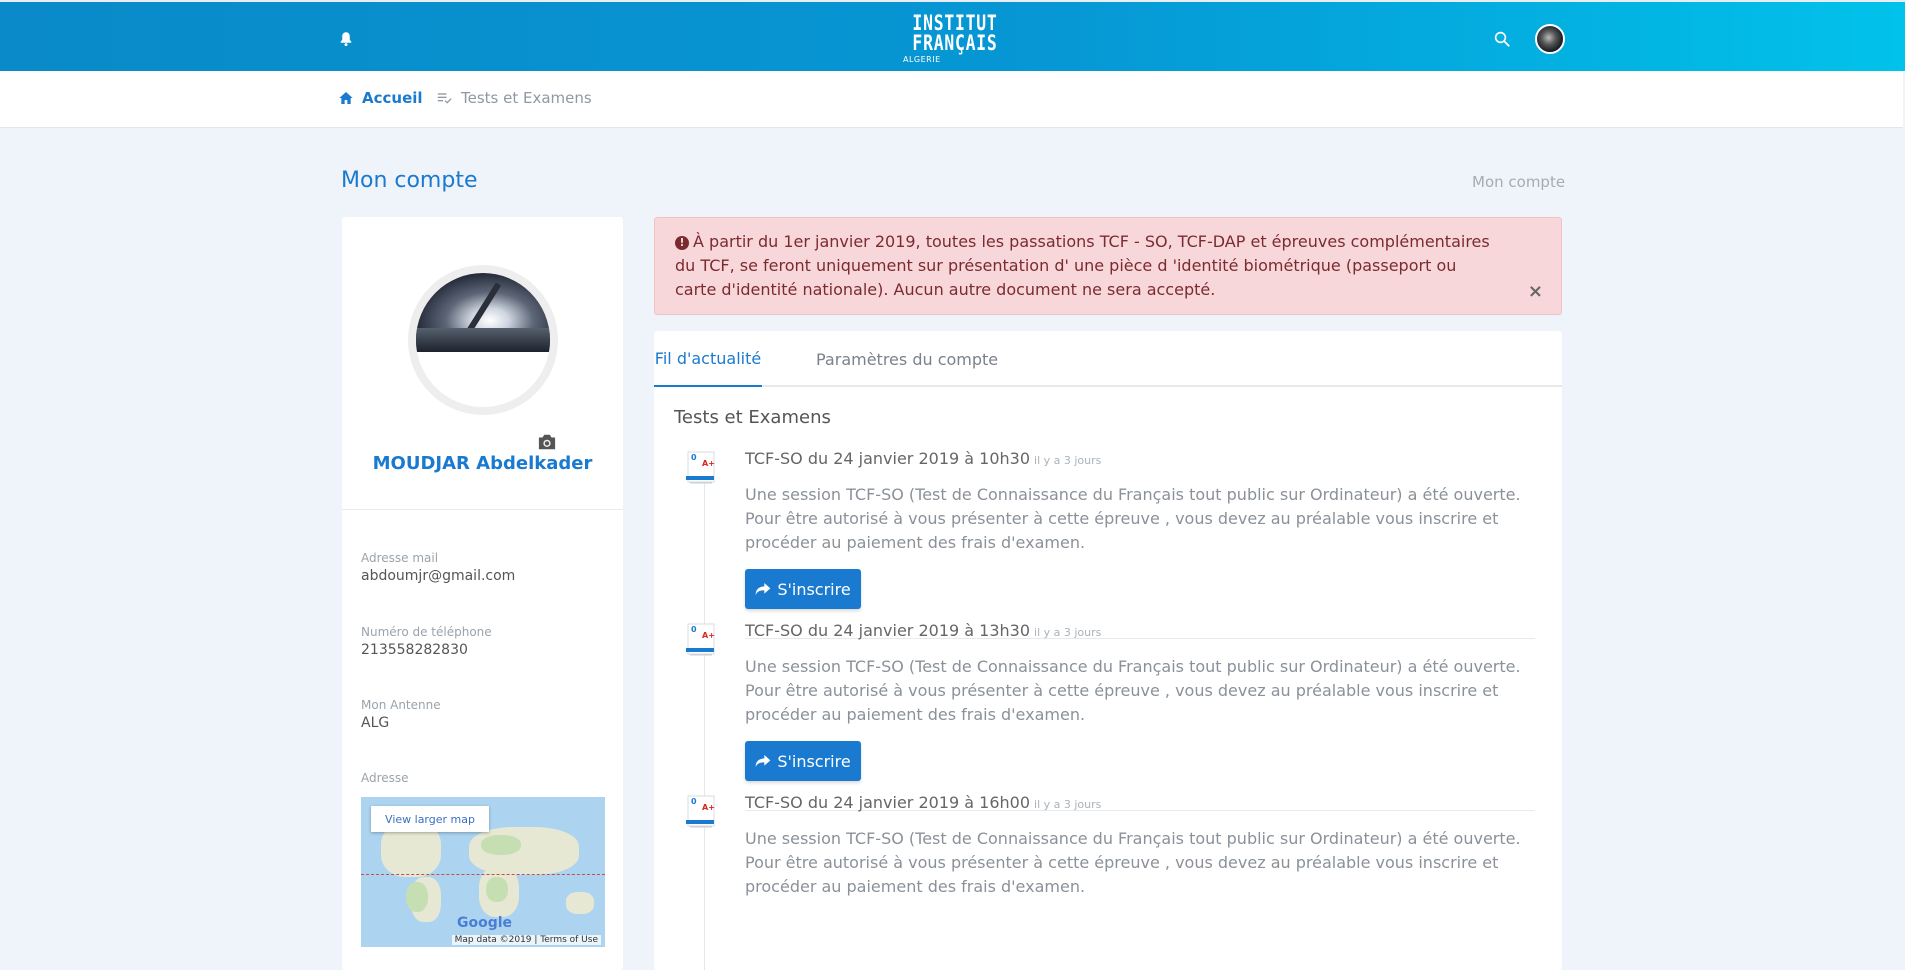  I want to click on antenne-value: ALG, so click(375, 723).